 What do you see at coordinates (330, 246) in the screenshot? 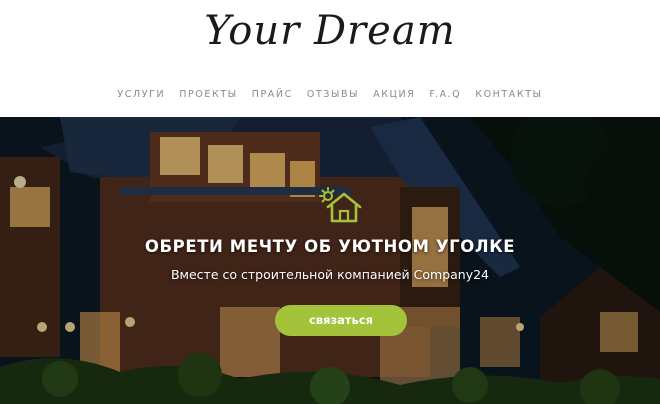
I see `hero-headline: ОБРЕТИ МЕЧТУ ОБ УЮТНОМ УГОЛКЕ` at bounding box center [330, 246].